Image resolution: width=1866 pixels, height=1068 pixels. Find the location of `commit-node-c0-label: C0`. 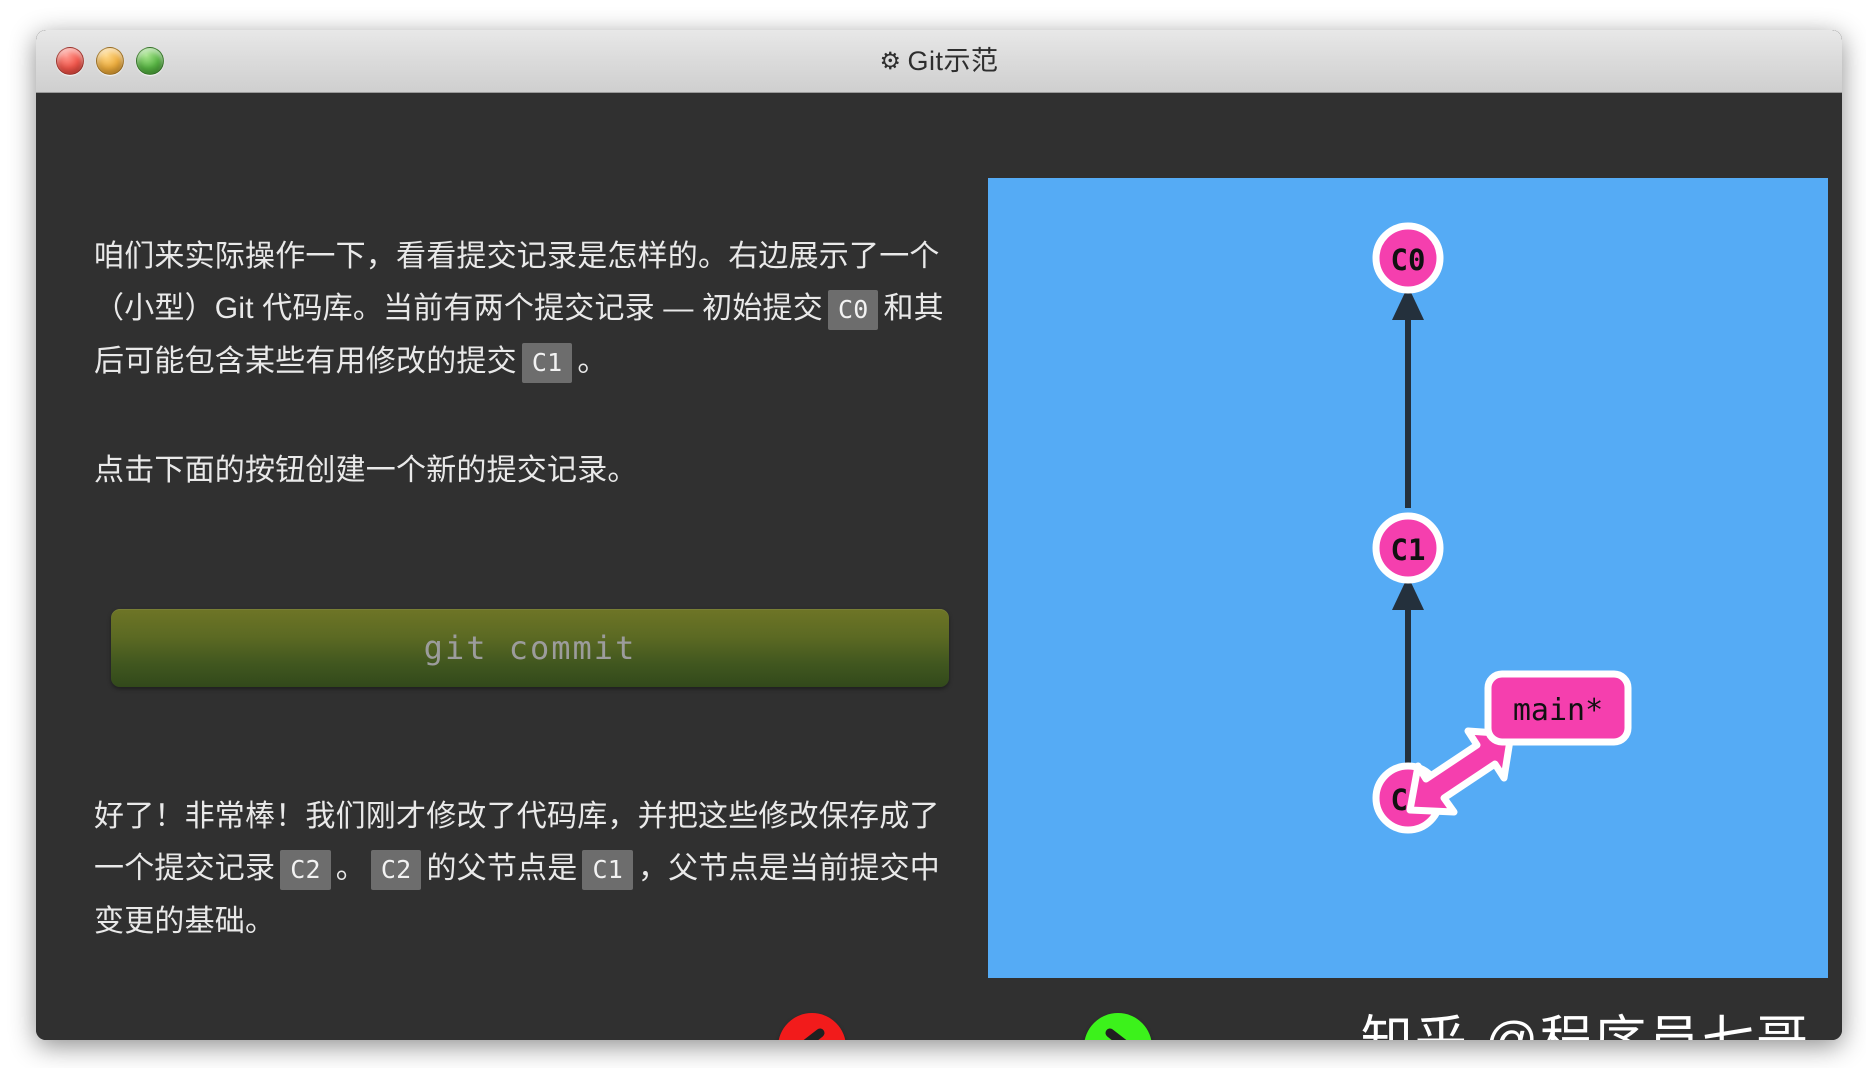

commit-node-c0-label: C0 is located at coordinates (1408, 260).